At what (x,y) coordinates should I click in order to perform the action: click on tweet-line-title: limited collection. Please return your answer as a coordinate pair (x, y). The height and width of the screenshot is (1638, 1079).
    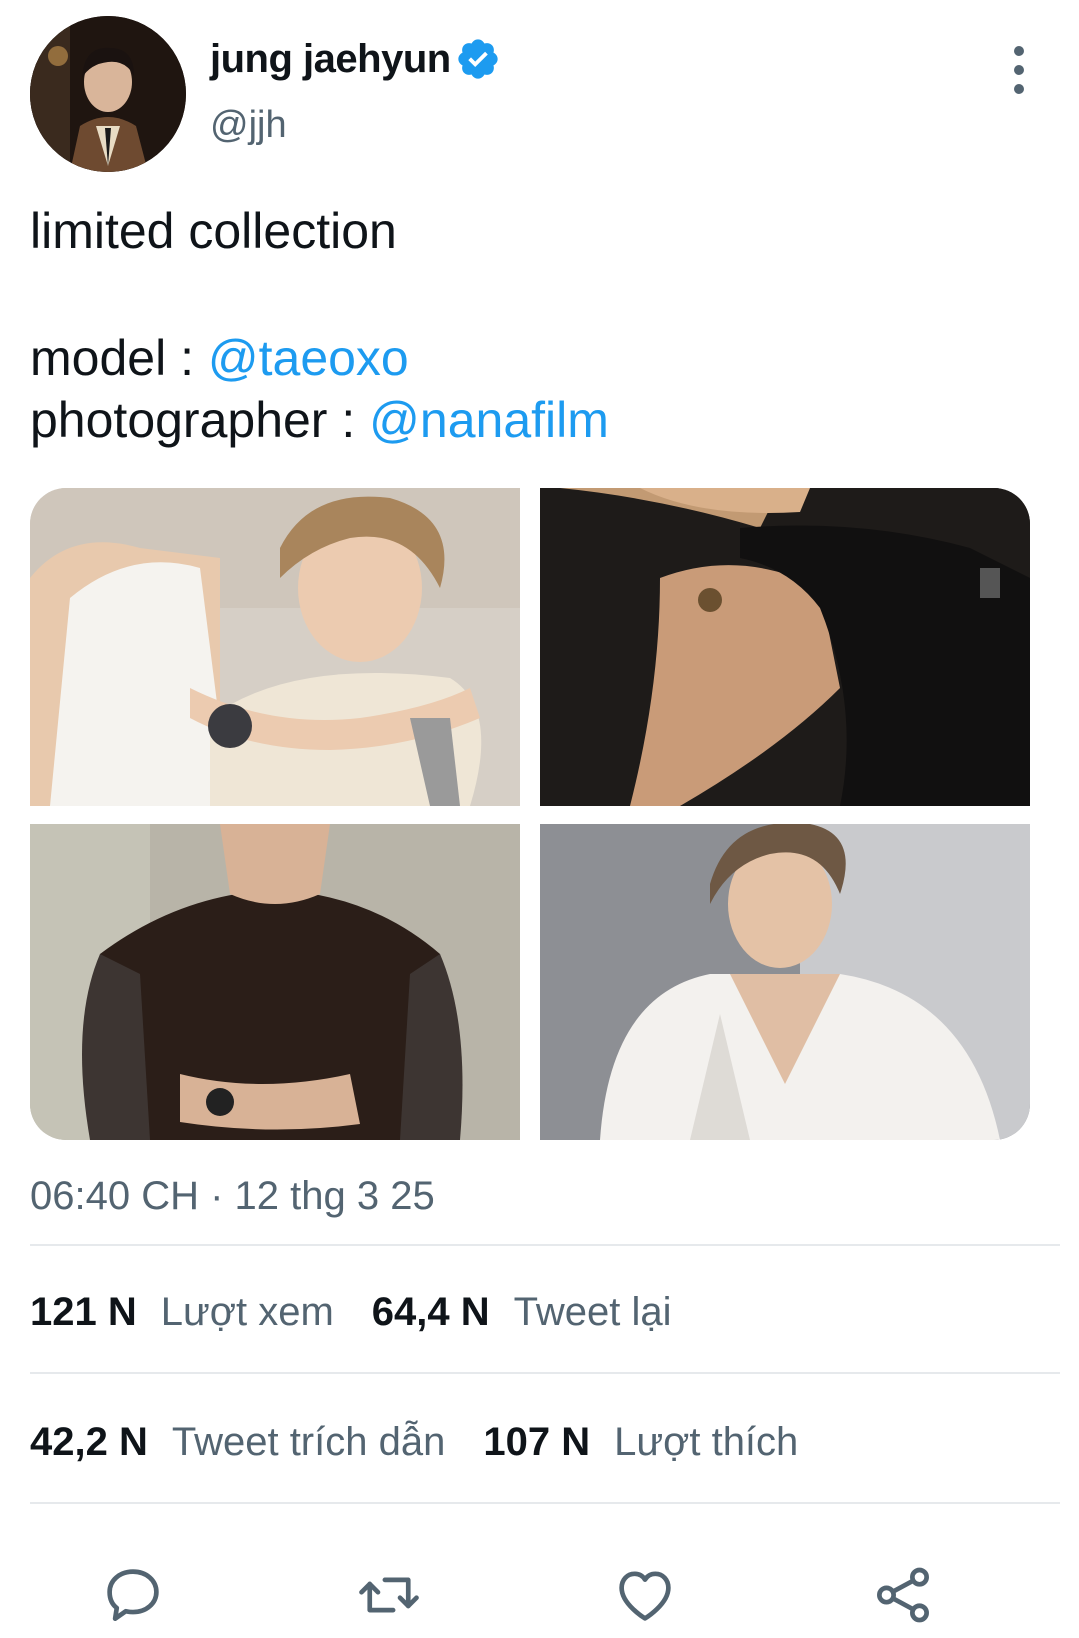
    Looking at the image, I should click on (213, 231).